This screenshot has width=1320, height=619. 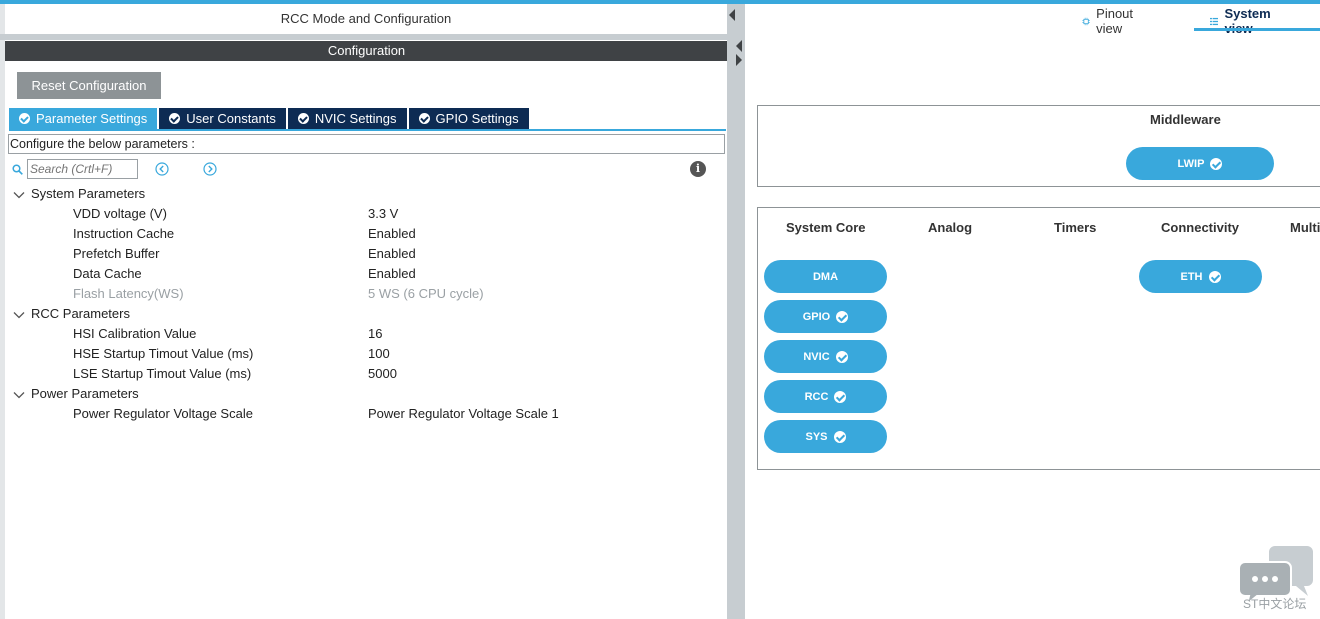 What do you see at coordinates (1305, 227) in the screenshot?
I see `category-multi: Multi` at bounding box center [1305, 227].